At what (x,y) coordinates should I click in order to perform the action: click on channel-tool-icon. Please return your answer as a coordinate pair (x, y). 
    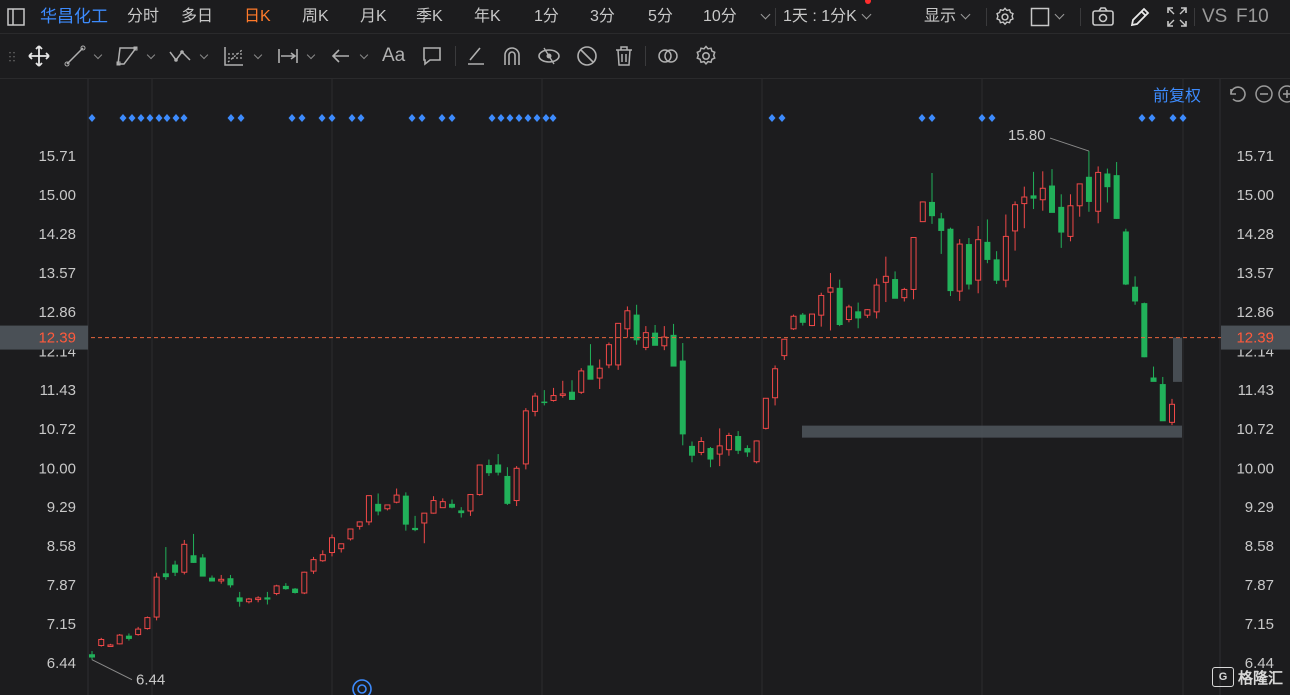
    Looking at the image, I should click on (127, 56).